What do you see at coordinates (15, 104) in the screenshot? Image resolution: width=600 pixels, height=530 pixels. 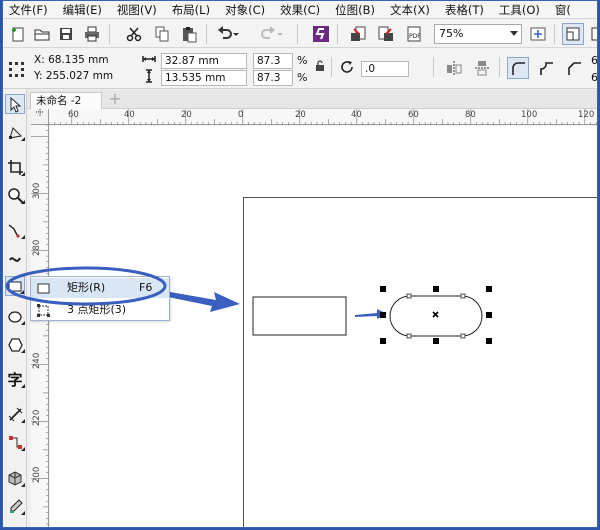 I see `pick-tool-icon` at bounding box center [15, 104].